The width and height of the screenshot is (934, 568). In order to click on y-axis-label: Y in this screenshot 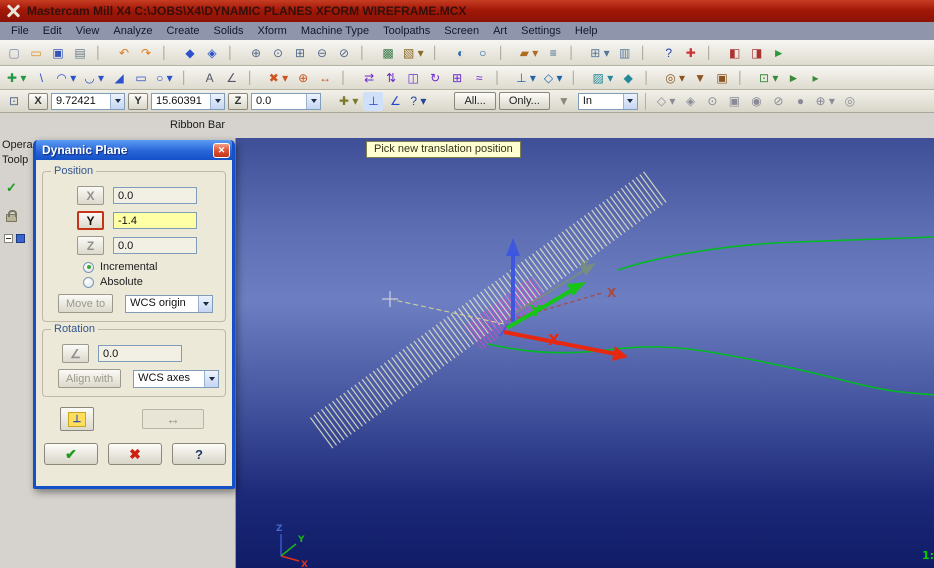, I will do `click(535, 311)`.